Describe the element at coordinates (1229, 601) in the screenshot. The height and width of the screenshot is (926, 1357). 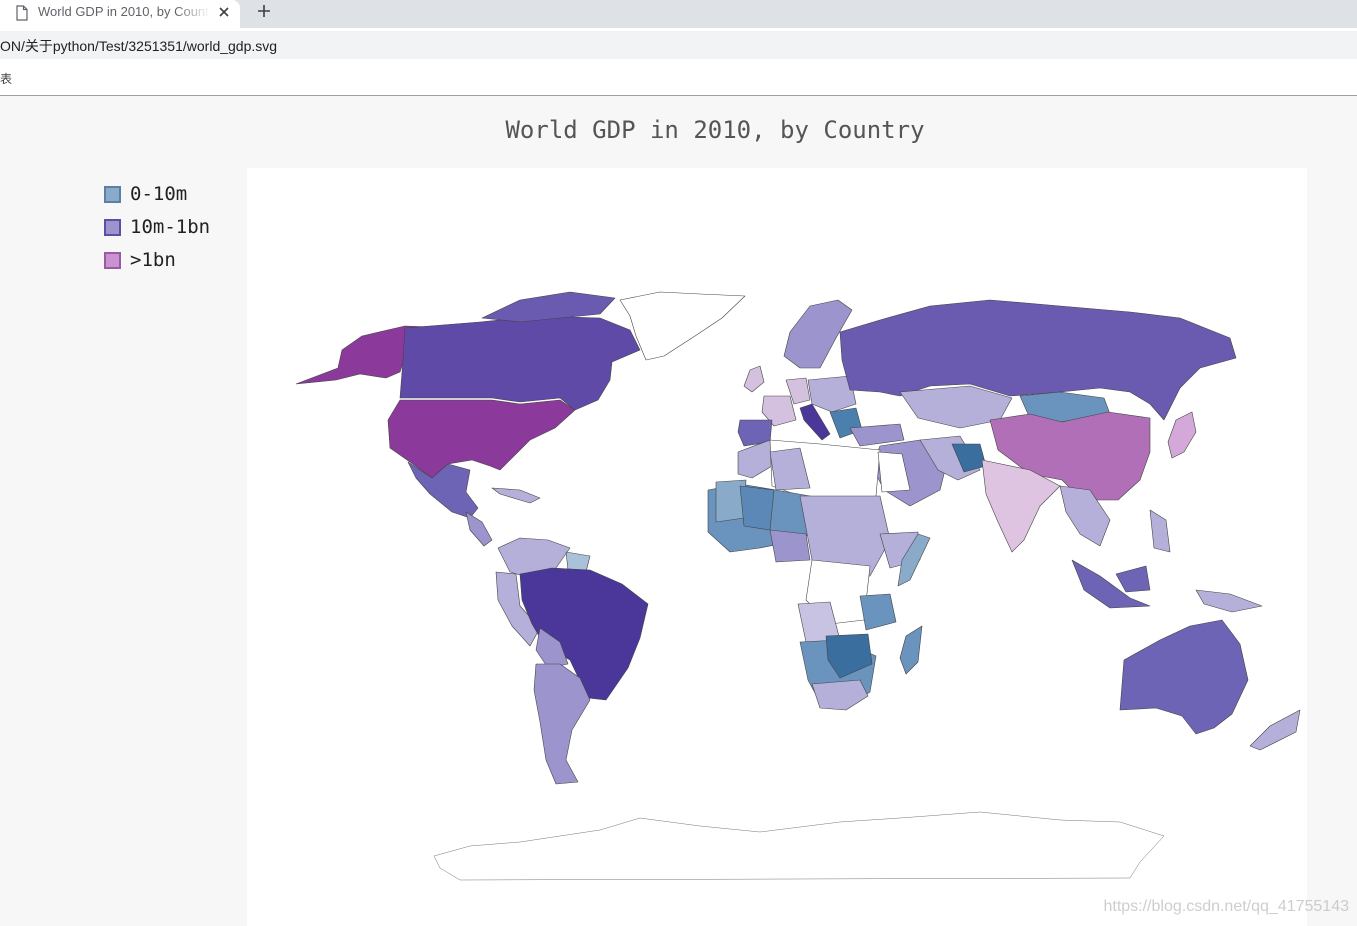
I see `country-papua-new-guinea` at that location.